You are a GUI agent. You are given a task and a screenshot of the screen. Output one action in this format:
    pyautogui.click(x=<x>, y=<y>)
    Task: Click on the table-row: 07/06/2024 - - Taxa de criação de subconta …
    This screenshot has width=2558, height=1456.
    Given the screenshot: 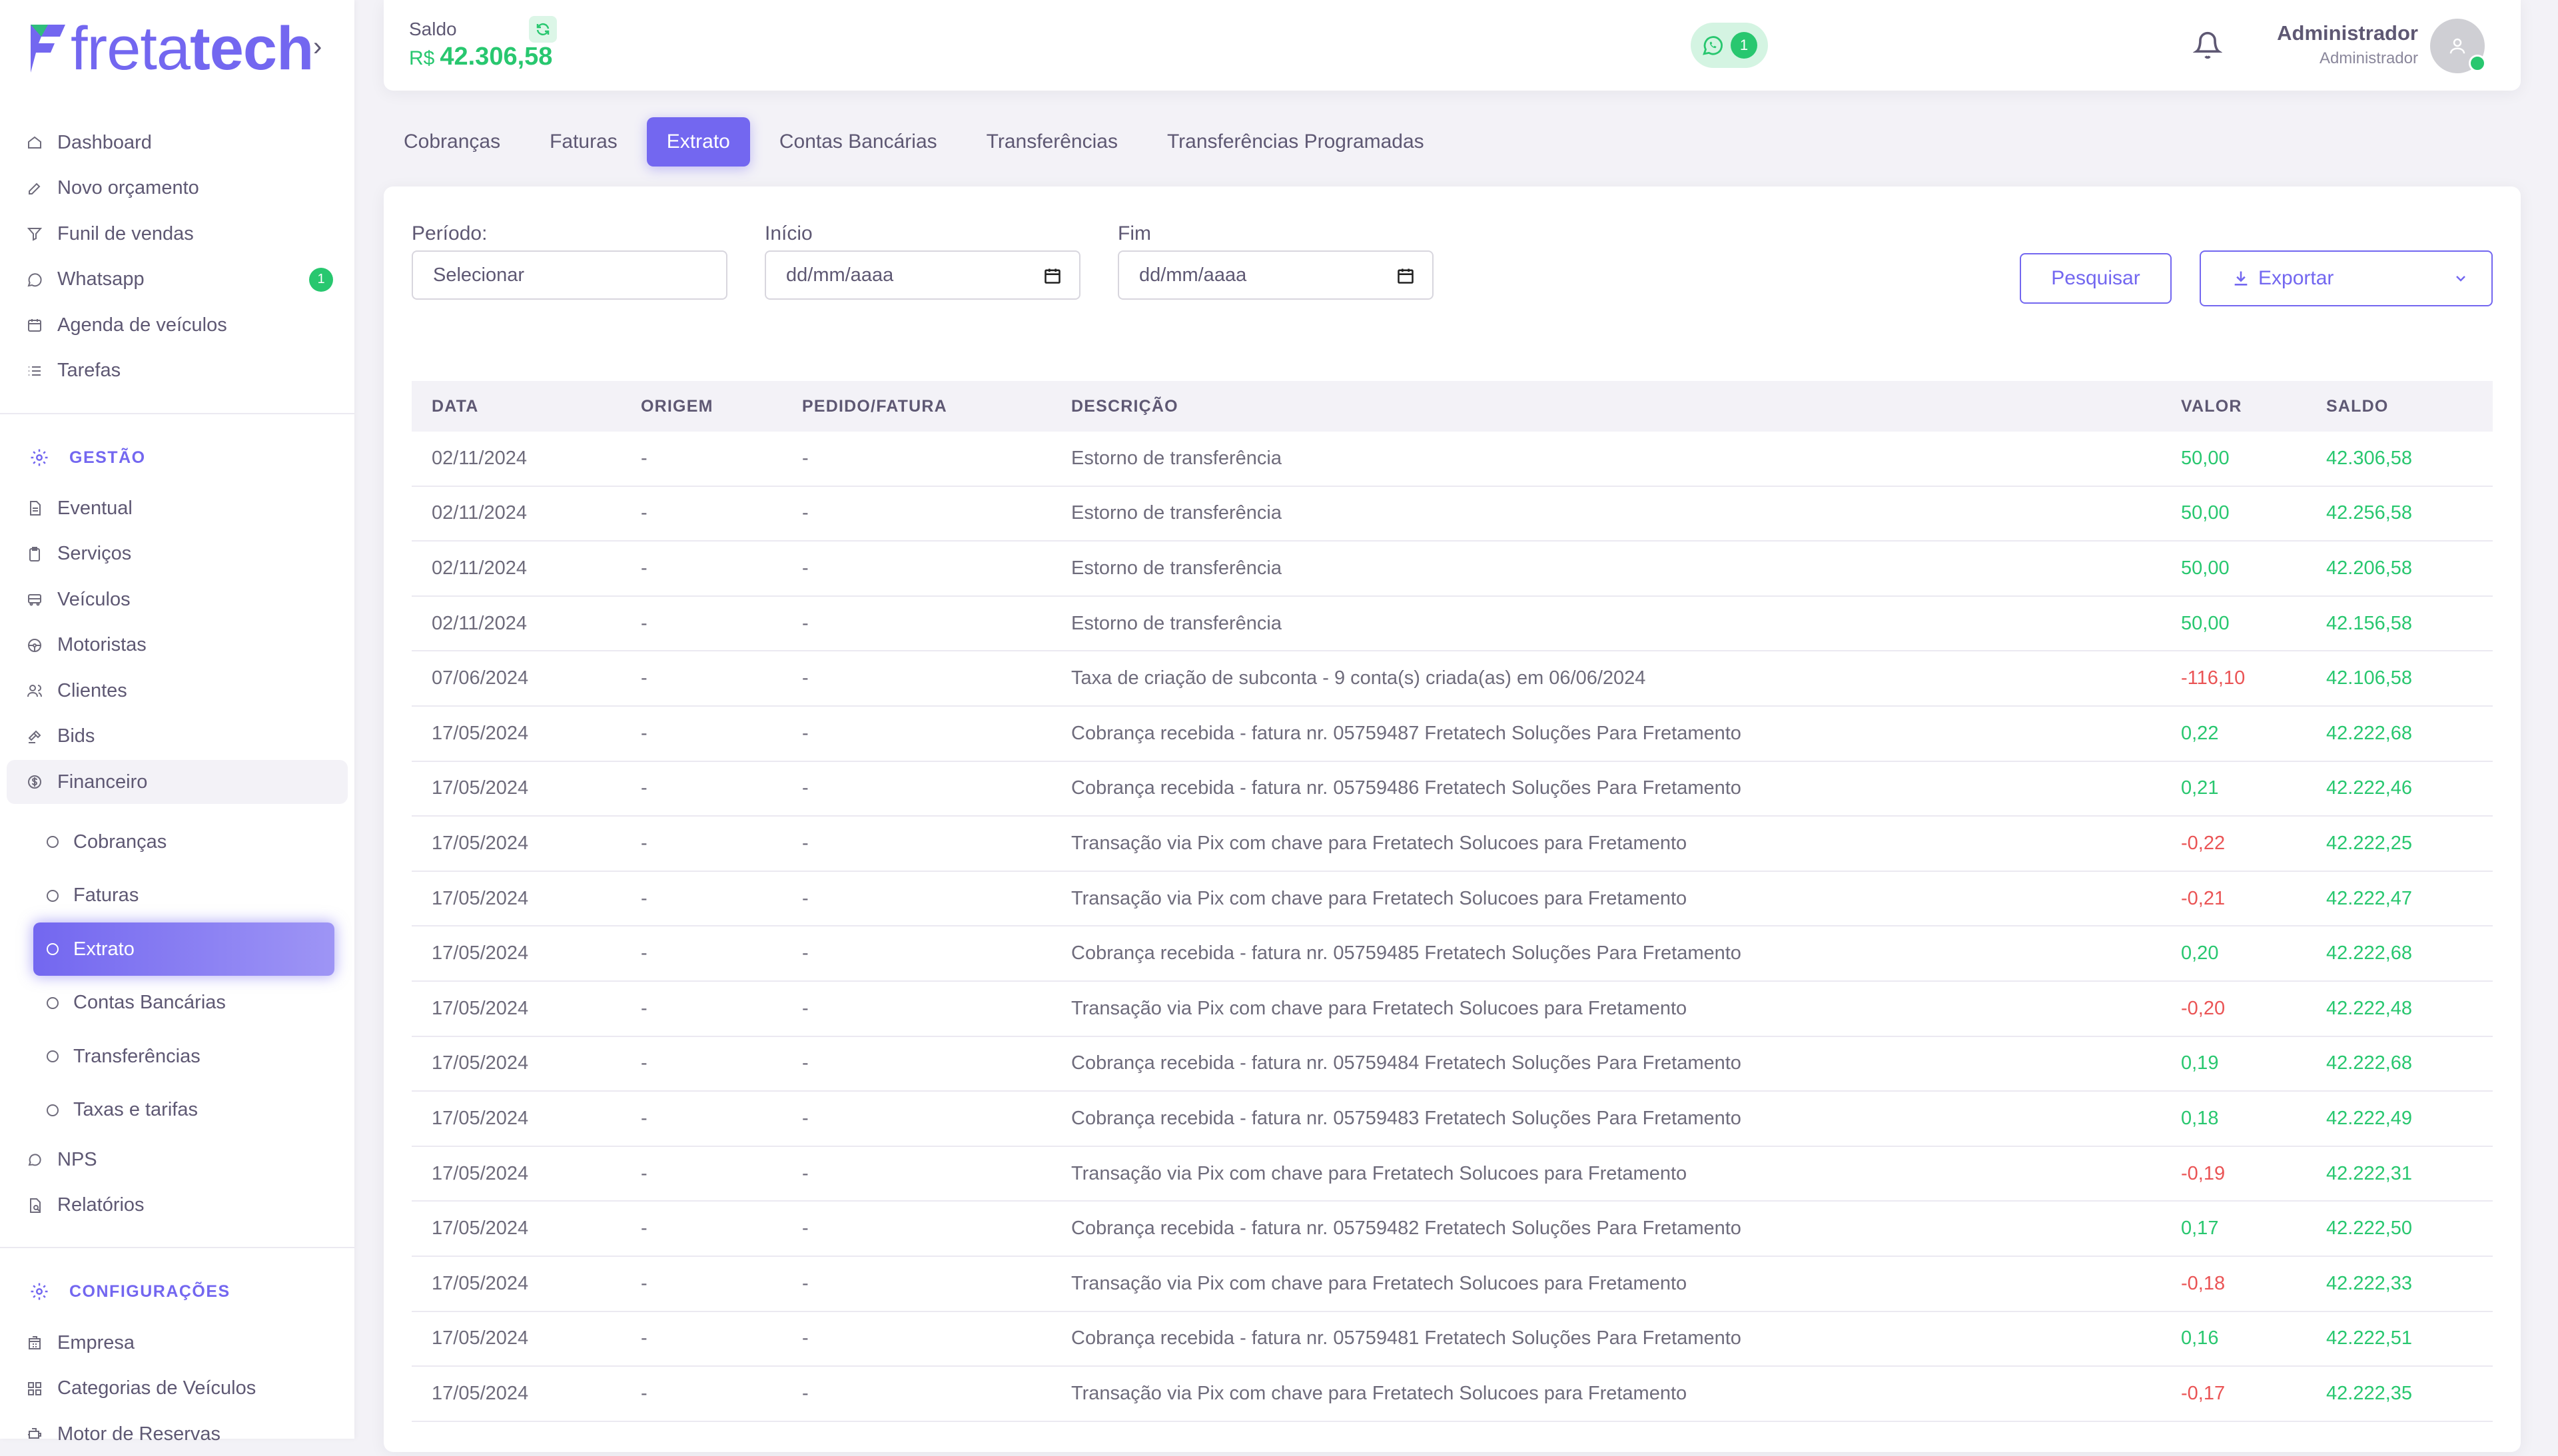 What is the action you would take?
    pyautogui.click(x=1452, y=679)
    